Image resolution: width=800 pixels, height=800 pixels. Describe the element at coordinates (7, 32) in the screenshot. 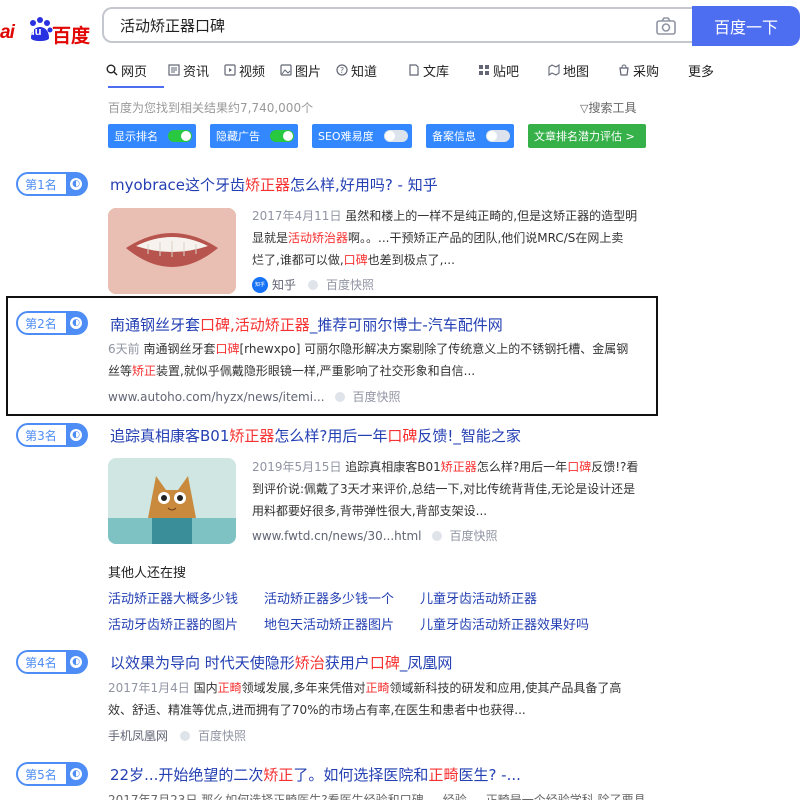

I see `logo-text-left: ai` at that location.